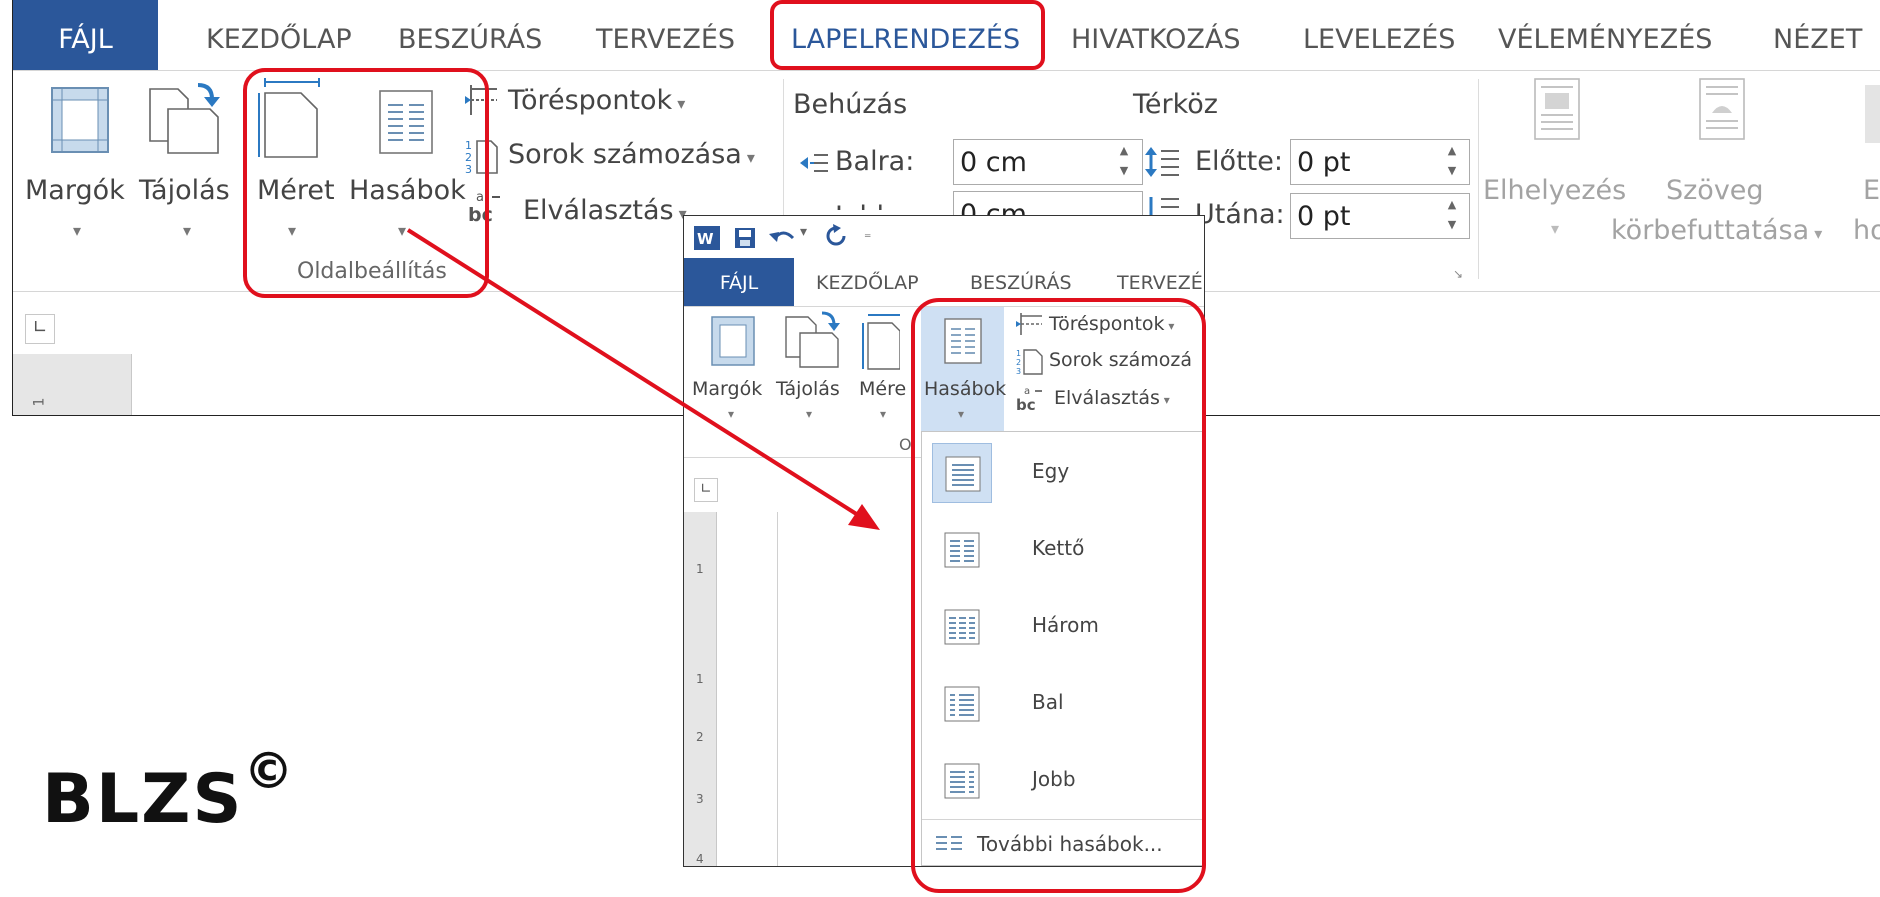 Image resolution: width=1880 pixels, height=897 pixels. What do you see at coordinates (169, 790) in the screenshot?
I see `author-watermark: BLZS©` at bounding box center [169, 790].